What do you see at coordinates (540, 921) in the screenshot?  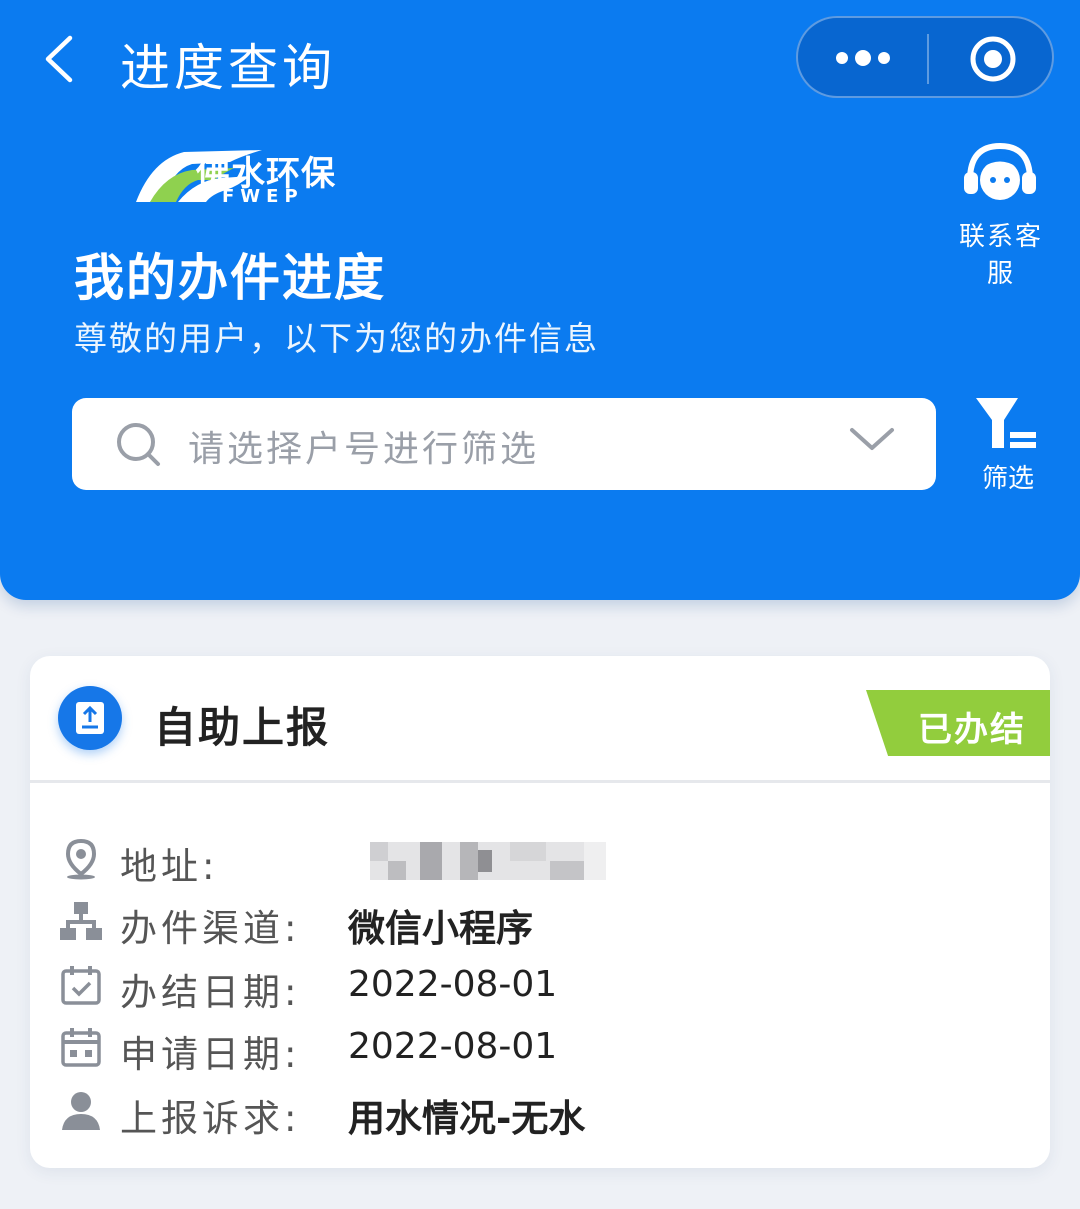 I see `detail-row-channel: 办件渠道: 微信小程序` at bounding box center [540, 921].